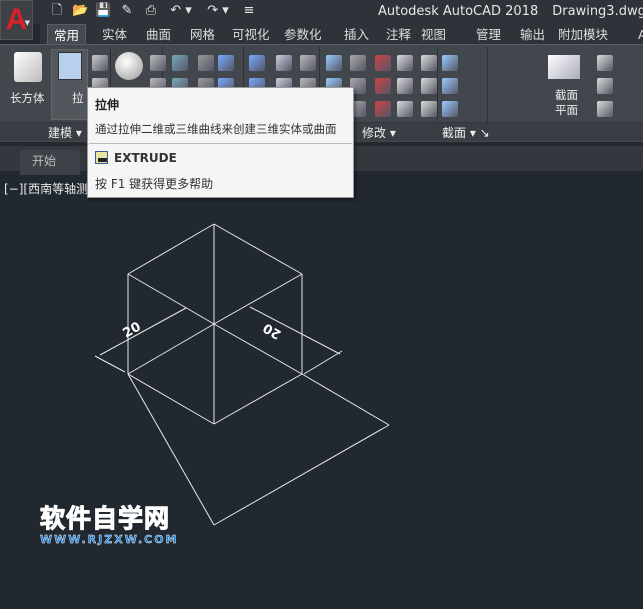 This screenshot has width=643, height=609. I want to click on tab-10: 输出, so click(532, 34).